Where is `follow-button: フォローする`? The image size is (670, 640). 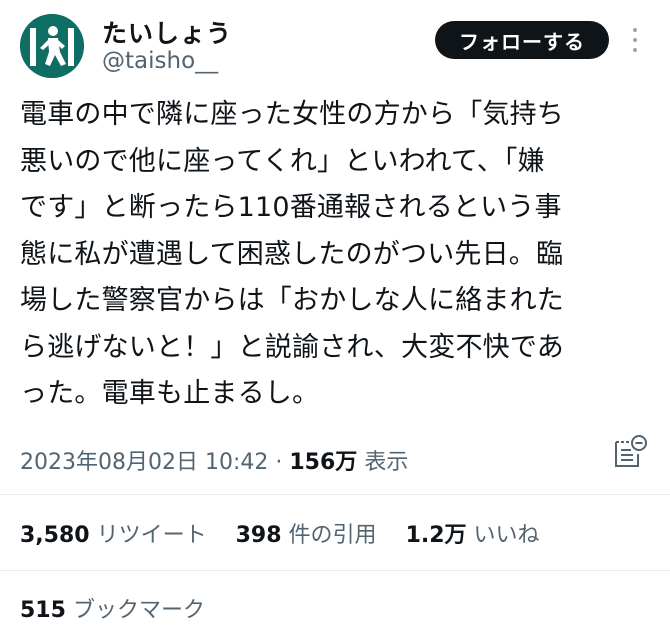
follow-button: フォローする is located at coordinates (522, 40).